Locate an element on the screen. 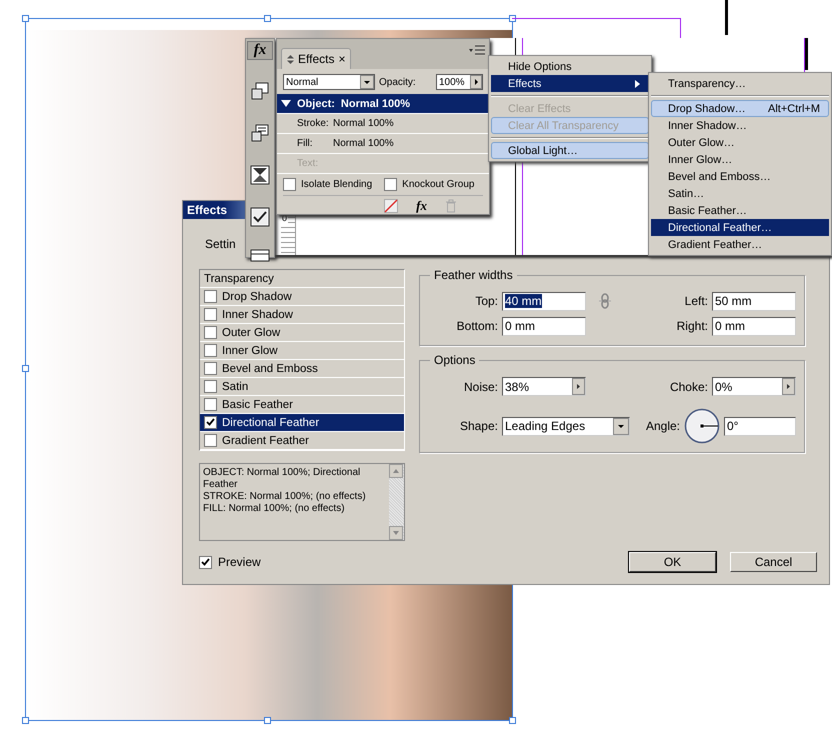  panel-tab: Effects × is located at coordinates (316, 58).